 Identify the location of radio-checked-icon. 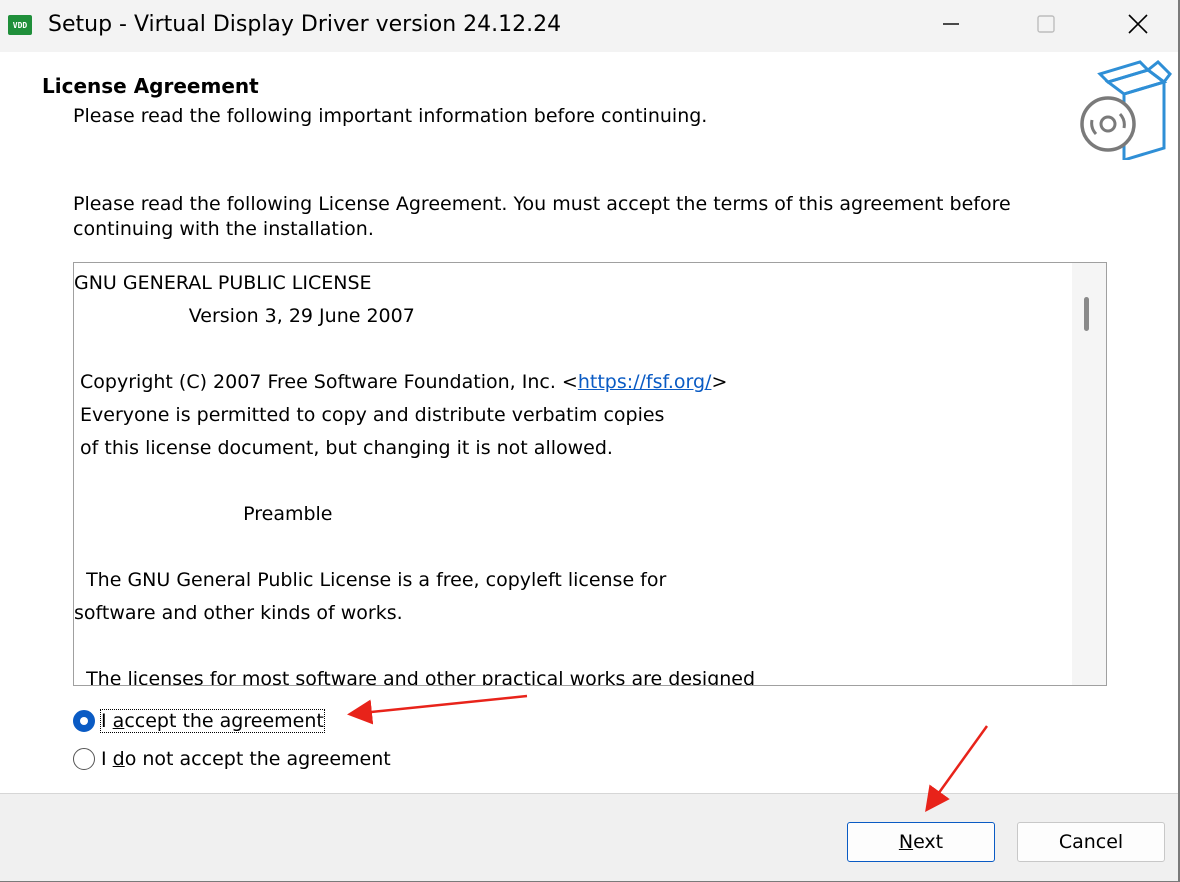
(84, 721).